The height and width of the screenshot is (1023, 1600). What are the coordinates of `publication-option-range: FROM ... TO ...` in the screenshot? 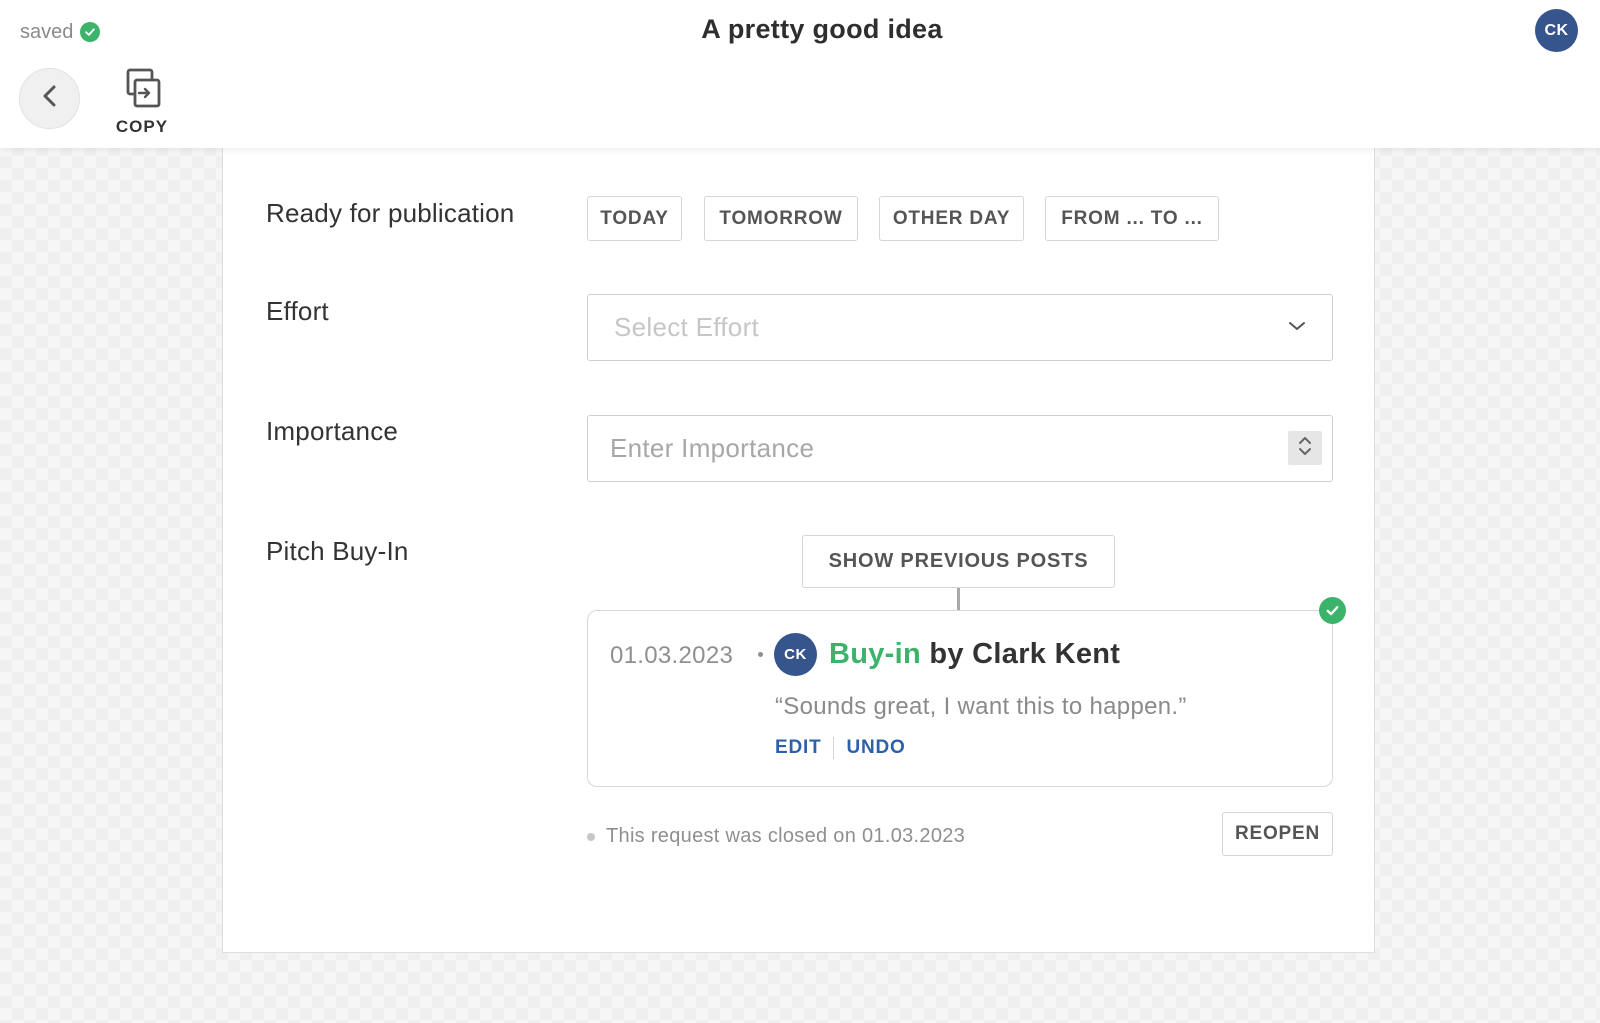 It's located at (1132, 218).